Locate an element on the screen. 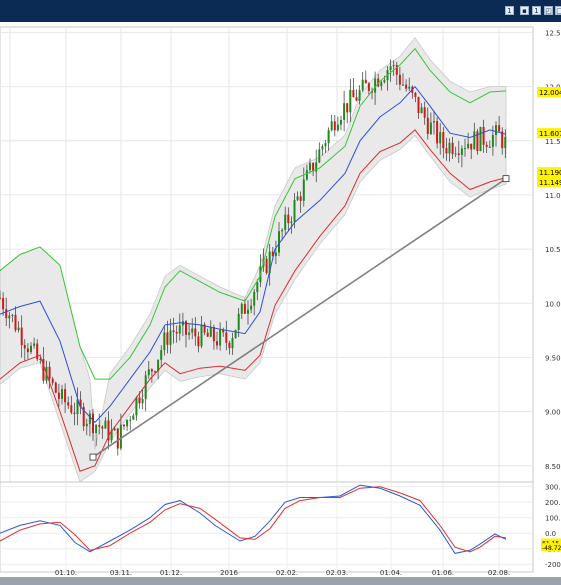  osc-label-signal: -48.72 is located at coordinates (551, 548).